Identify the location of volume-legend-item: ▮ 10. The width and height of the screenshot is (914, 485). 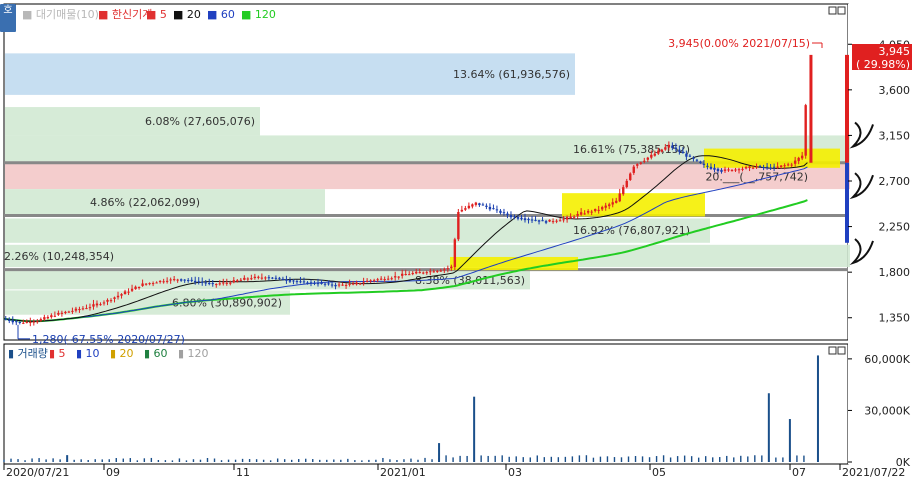
(88, 353).